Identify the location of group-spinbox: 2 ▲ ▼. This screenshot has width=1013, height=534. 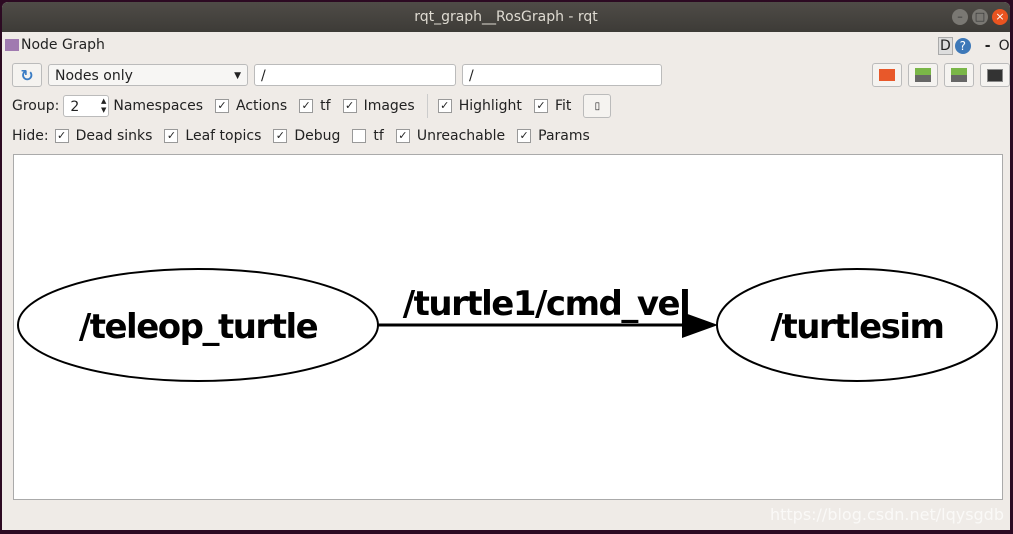
(86, 106).